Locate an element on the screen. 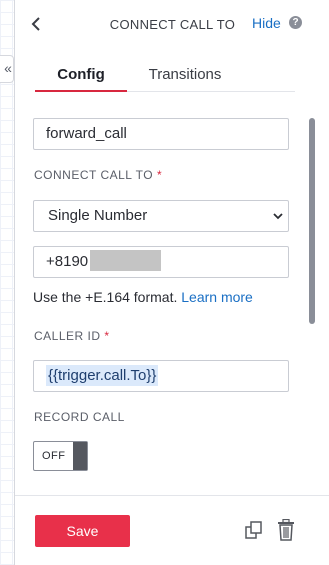  caller-id-input: {{trigger.call.To}} is located at coordinates (161, 376).